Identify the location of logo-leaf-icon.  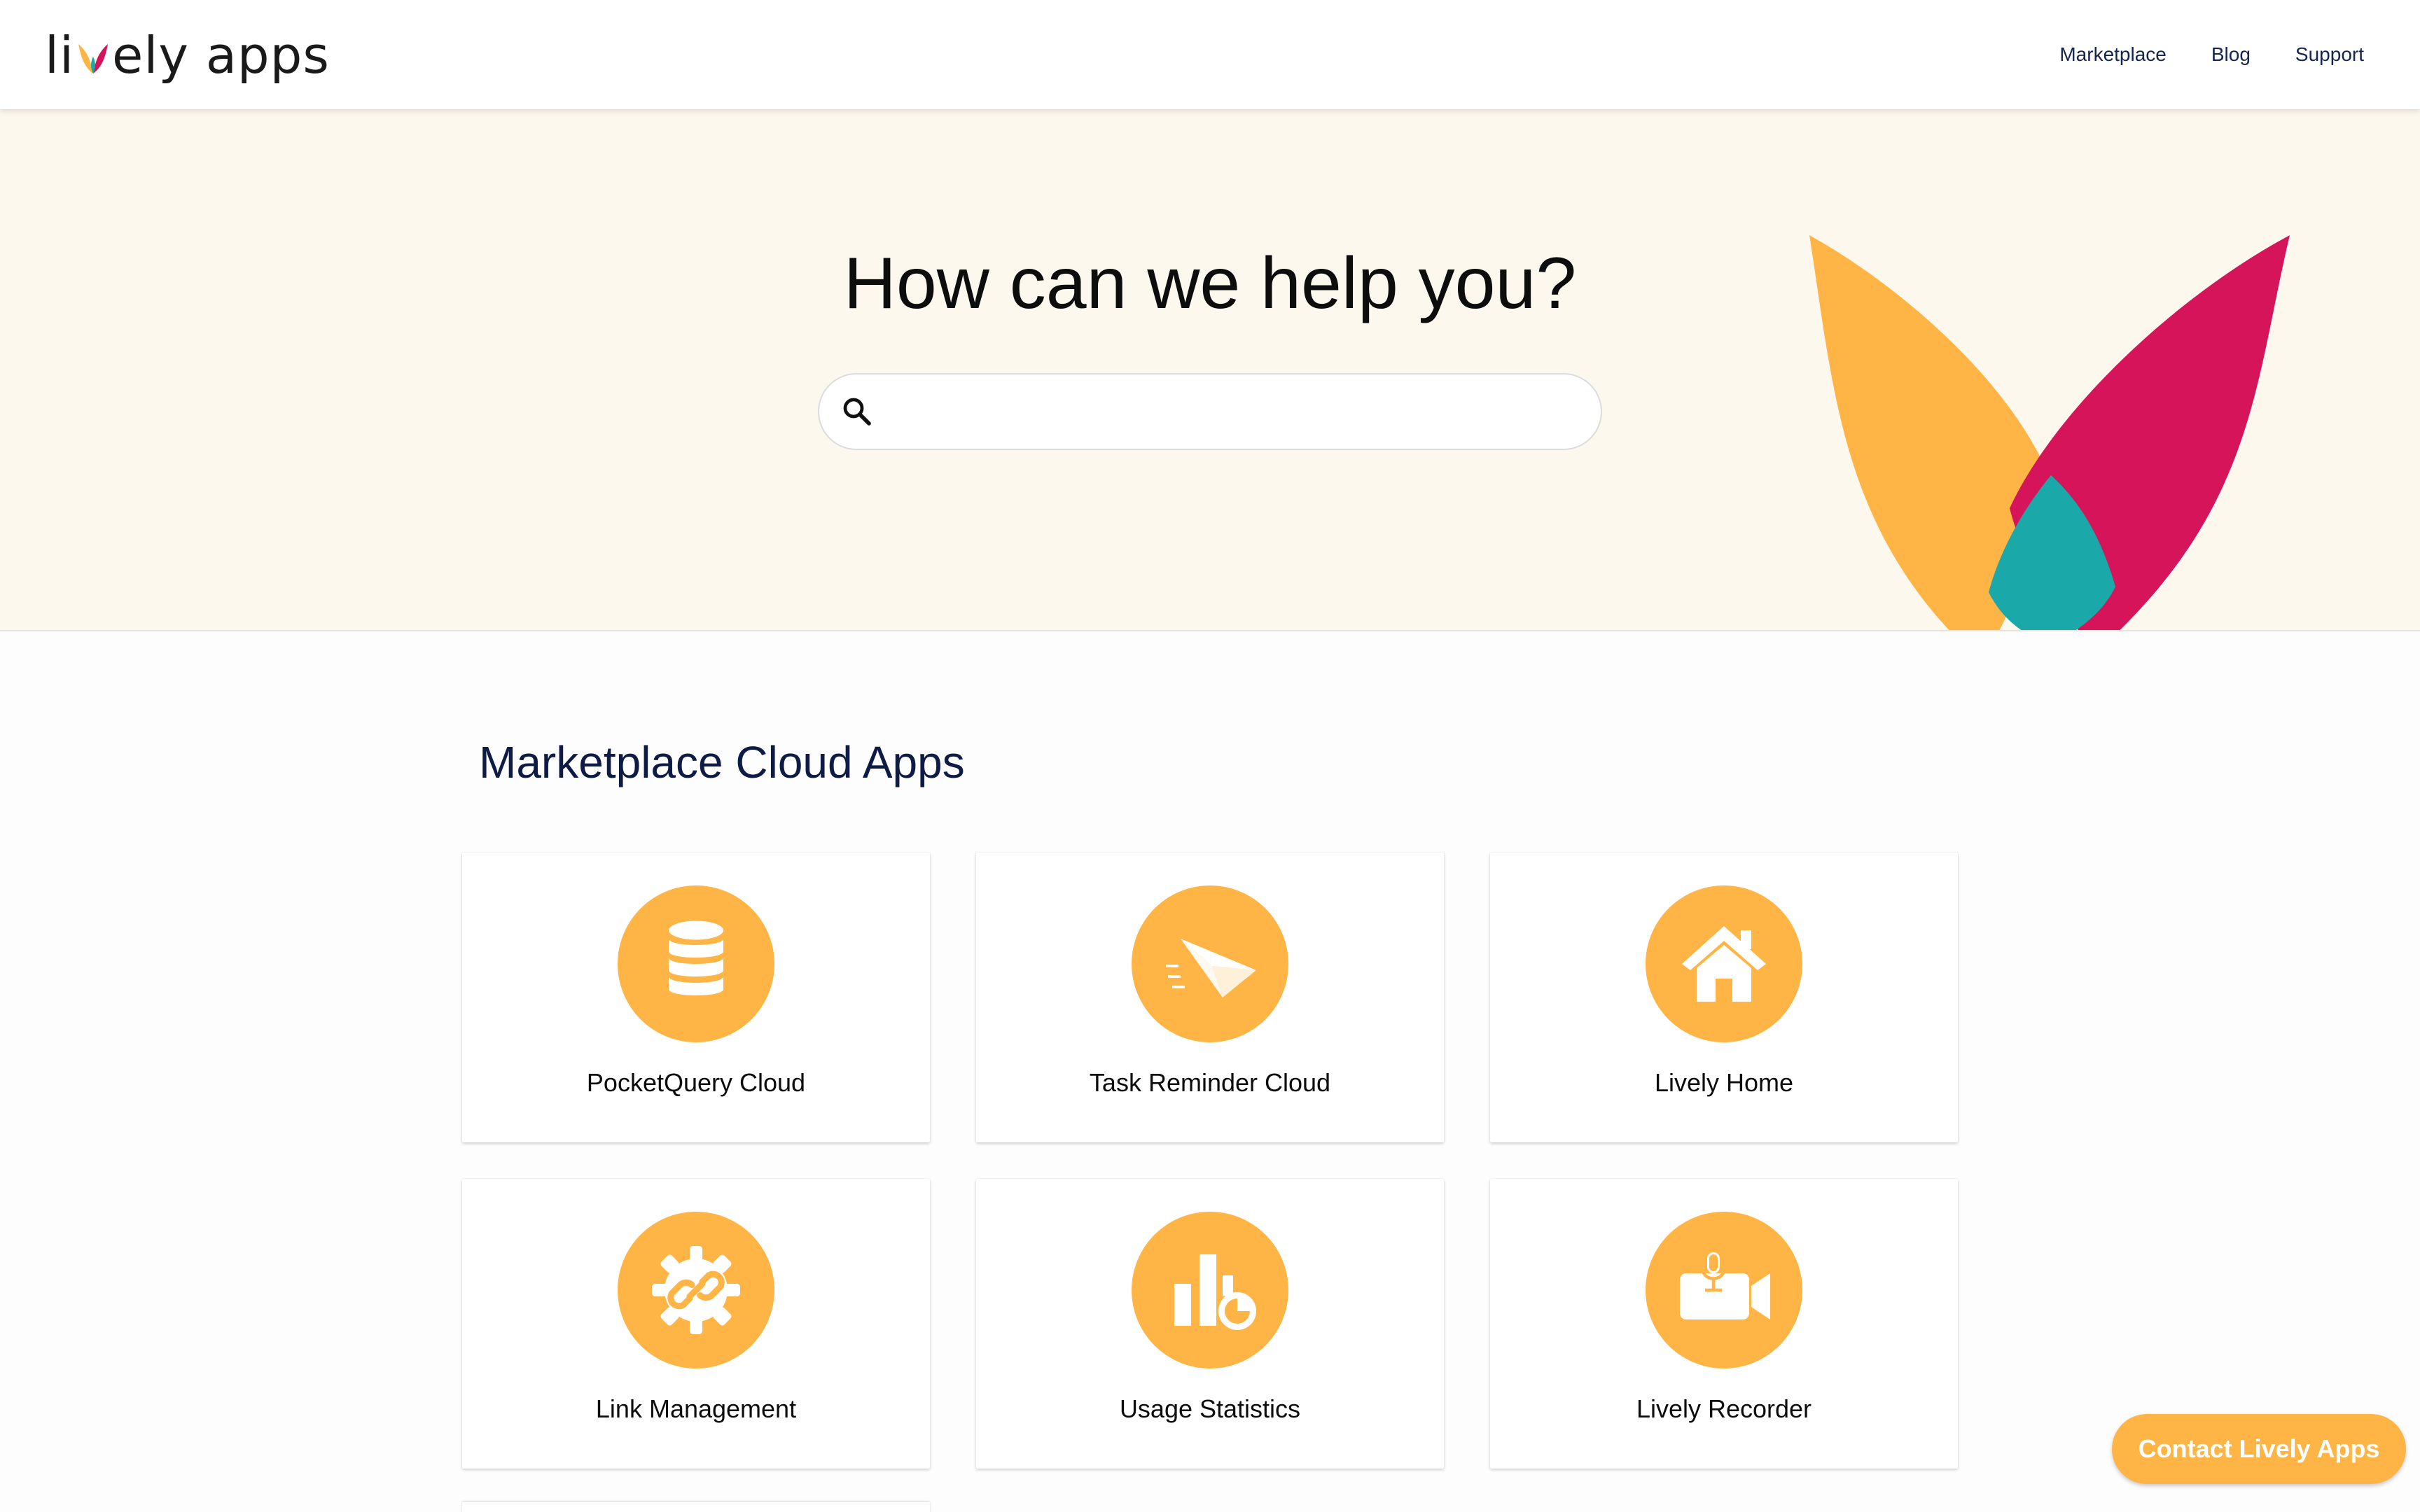
(93, 59).